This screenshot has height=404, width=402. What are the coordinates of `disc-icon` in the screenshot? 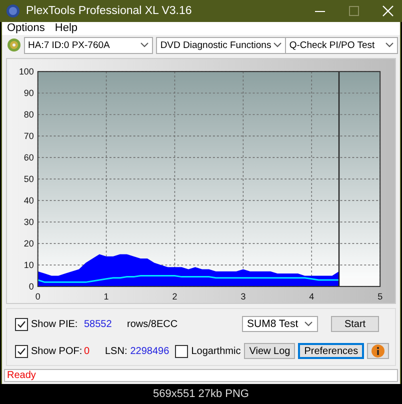 It's located at (14, 45).